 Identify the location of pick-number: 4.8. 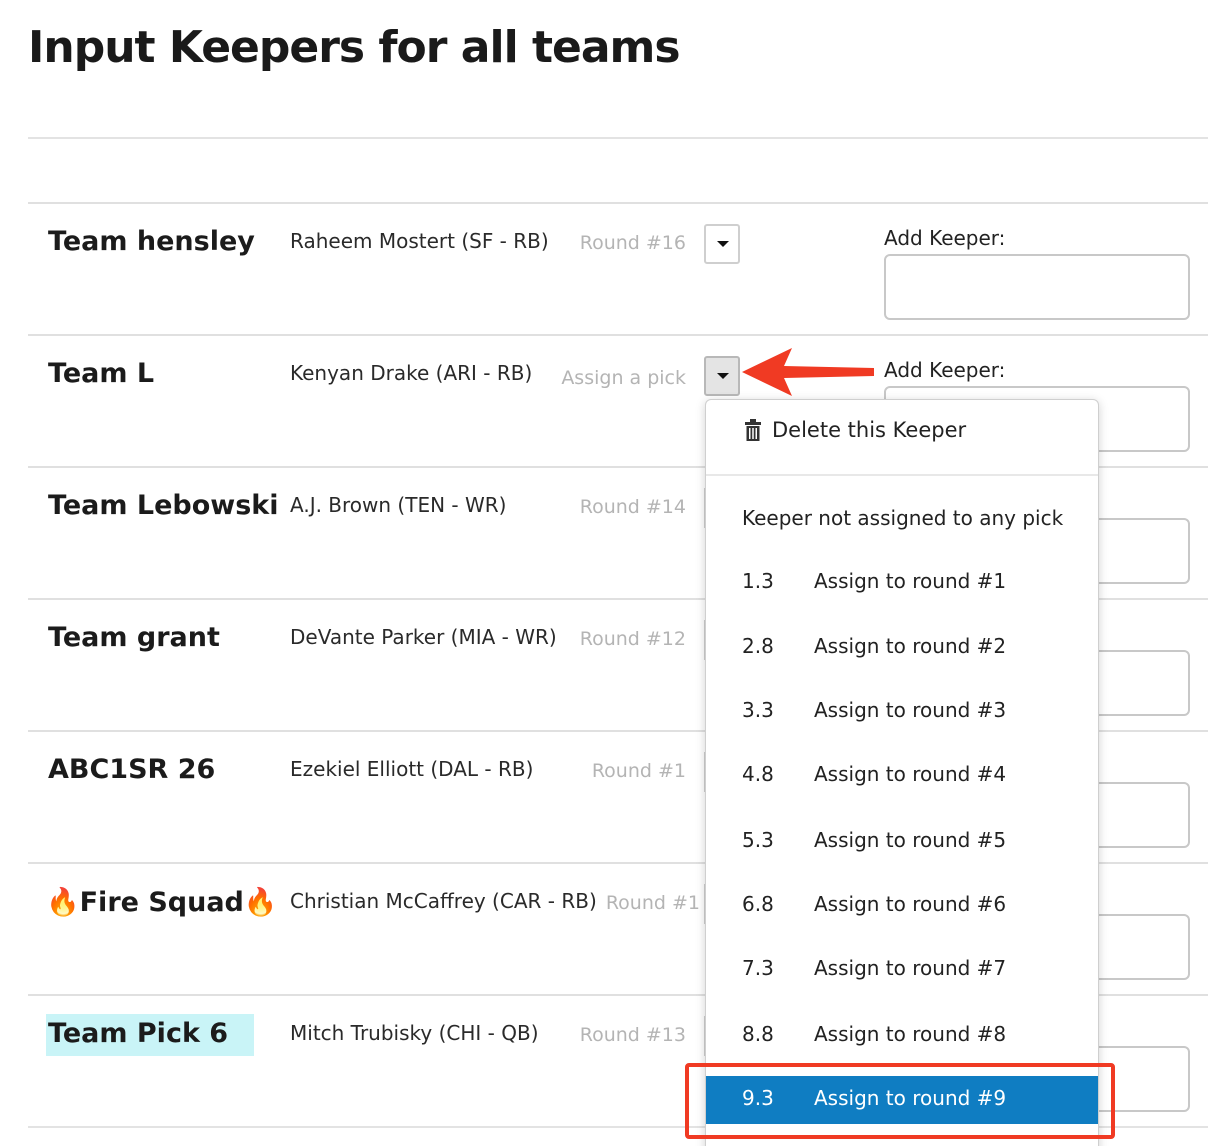
(758, 774).